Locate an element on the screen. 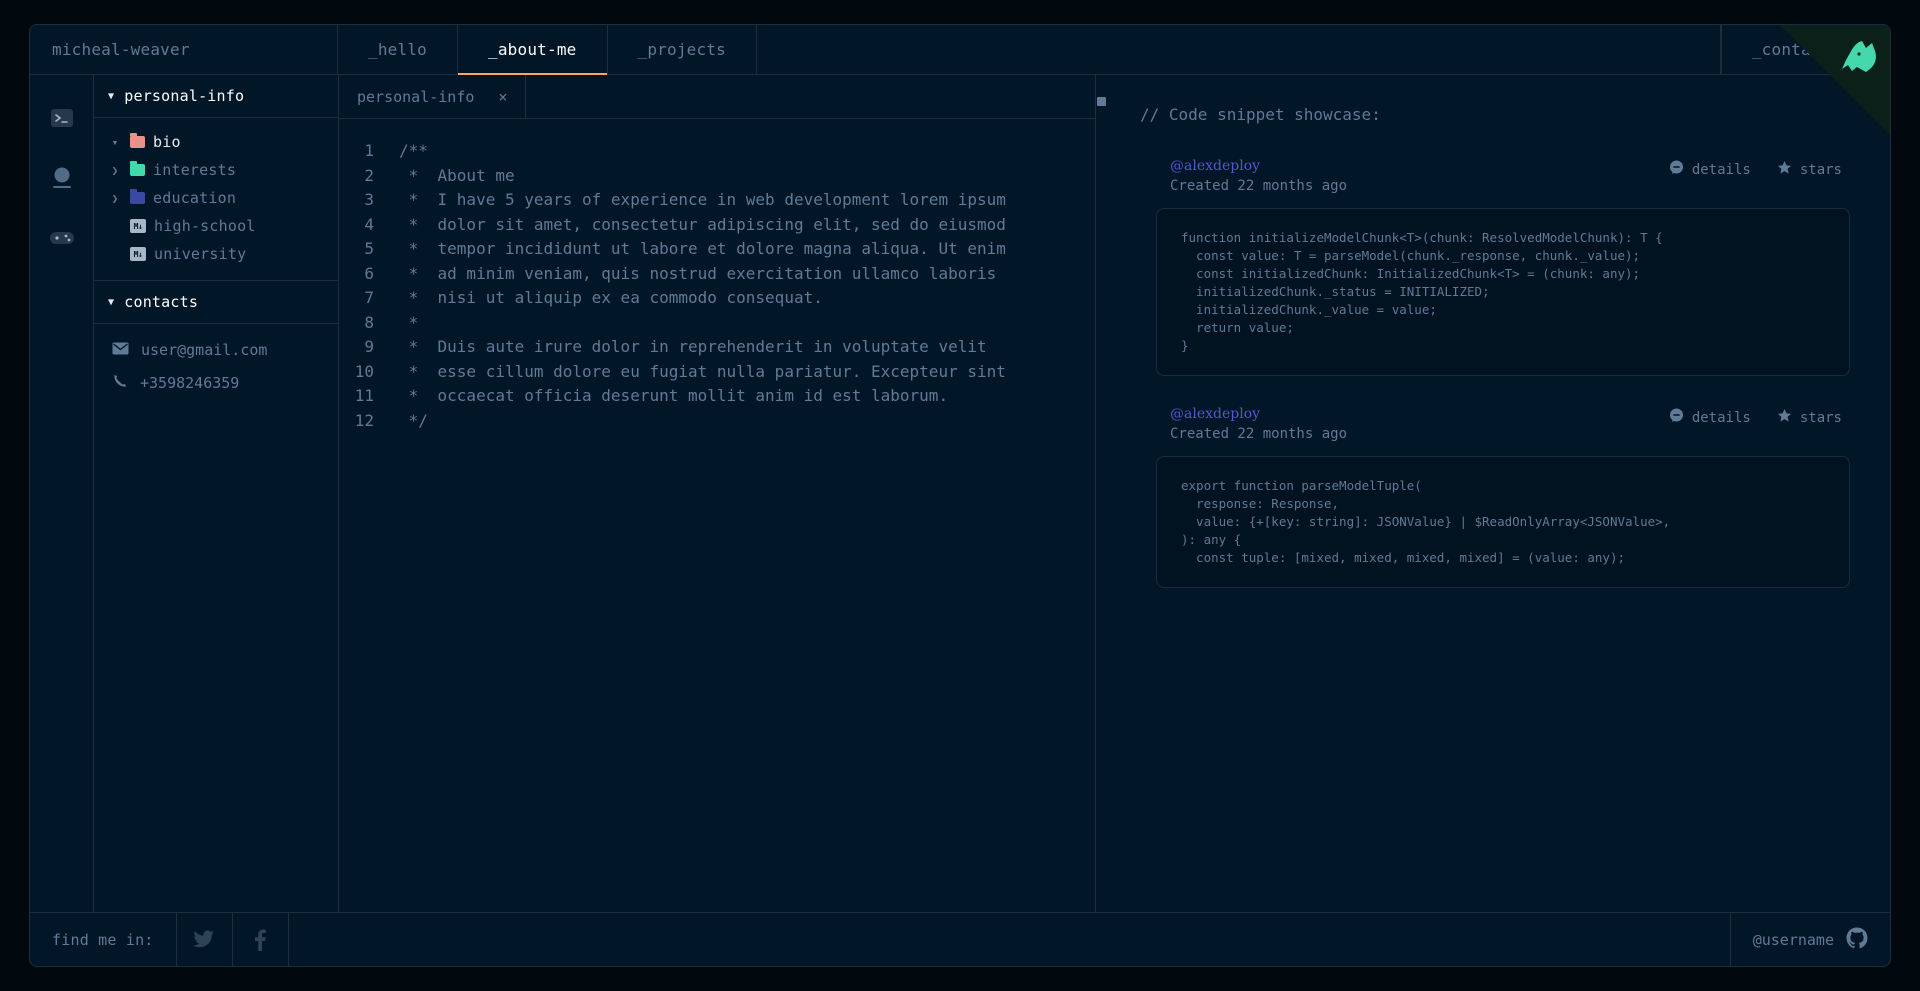 This screenshot has width=1920, height=991. tab-contact-me: _contact-me is located at coordinates (1805, 49).